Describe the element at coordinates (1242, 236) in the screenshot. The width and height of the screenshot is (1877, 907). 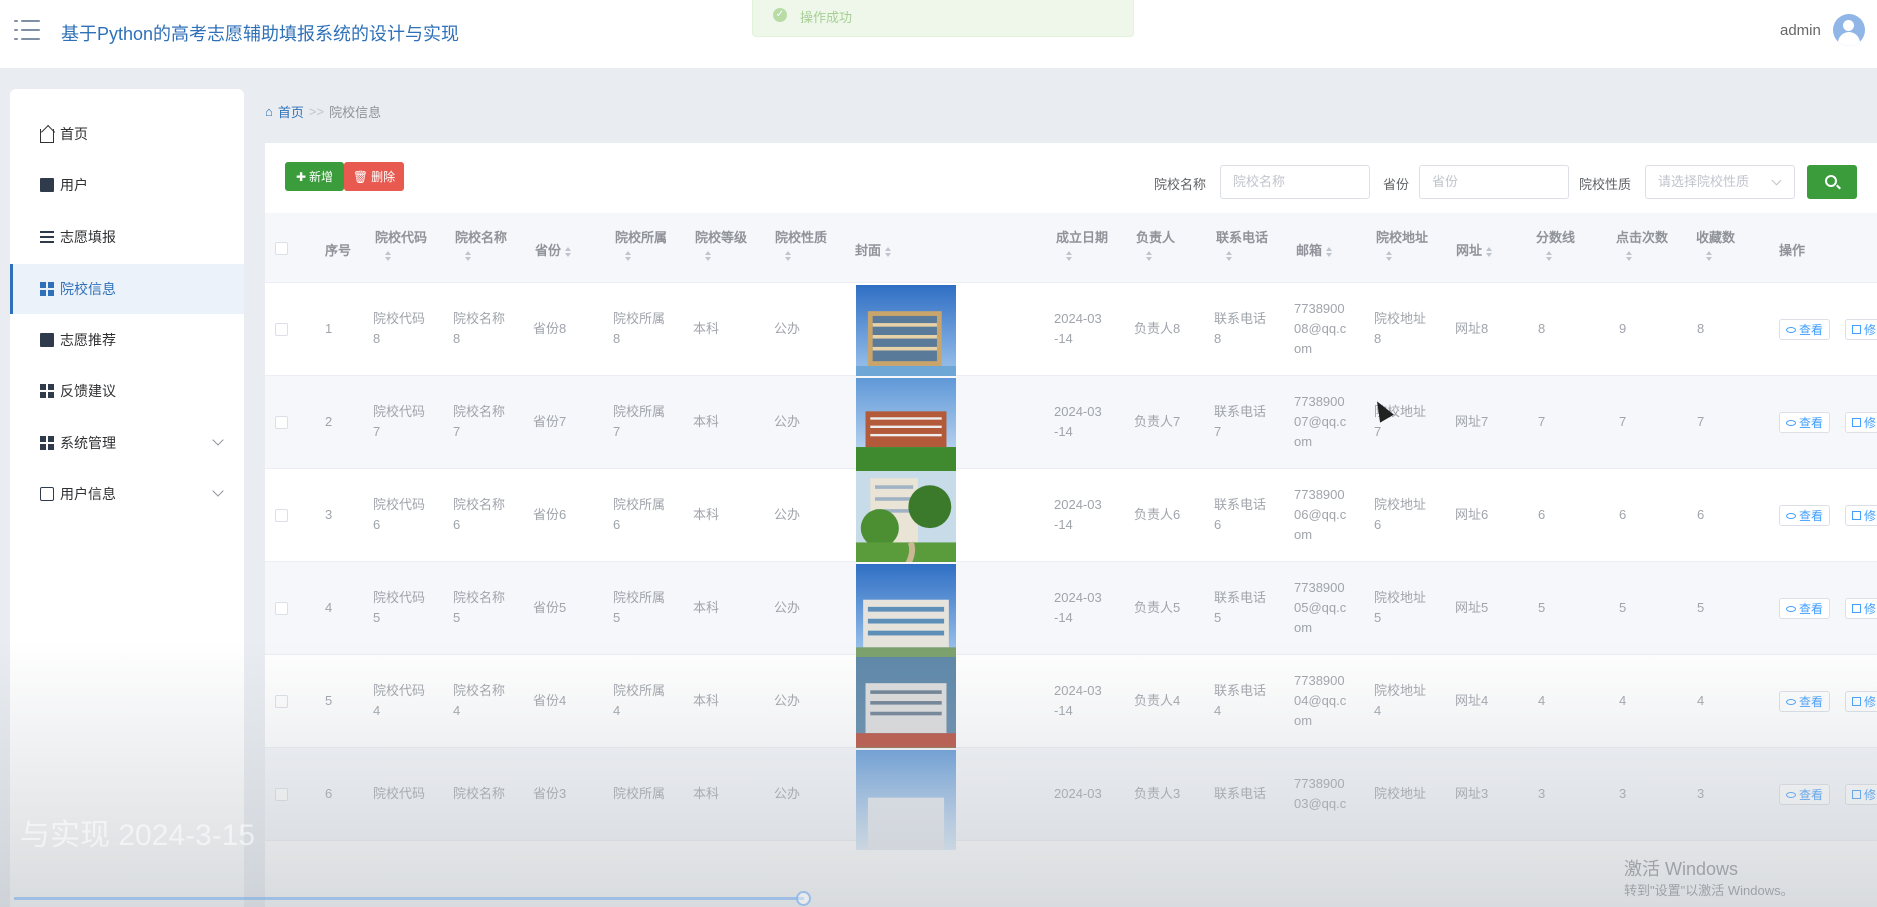
I see `col-phone: 联系电话` at that location.